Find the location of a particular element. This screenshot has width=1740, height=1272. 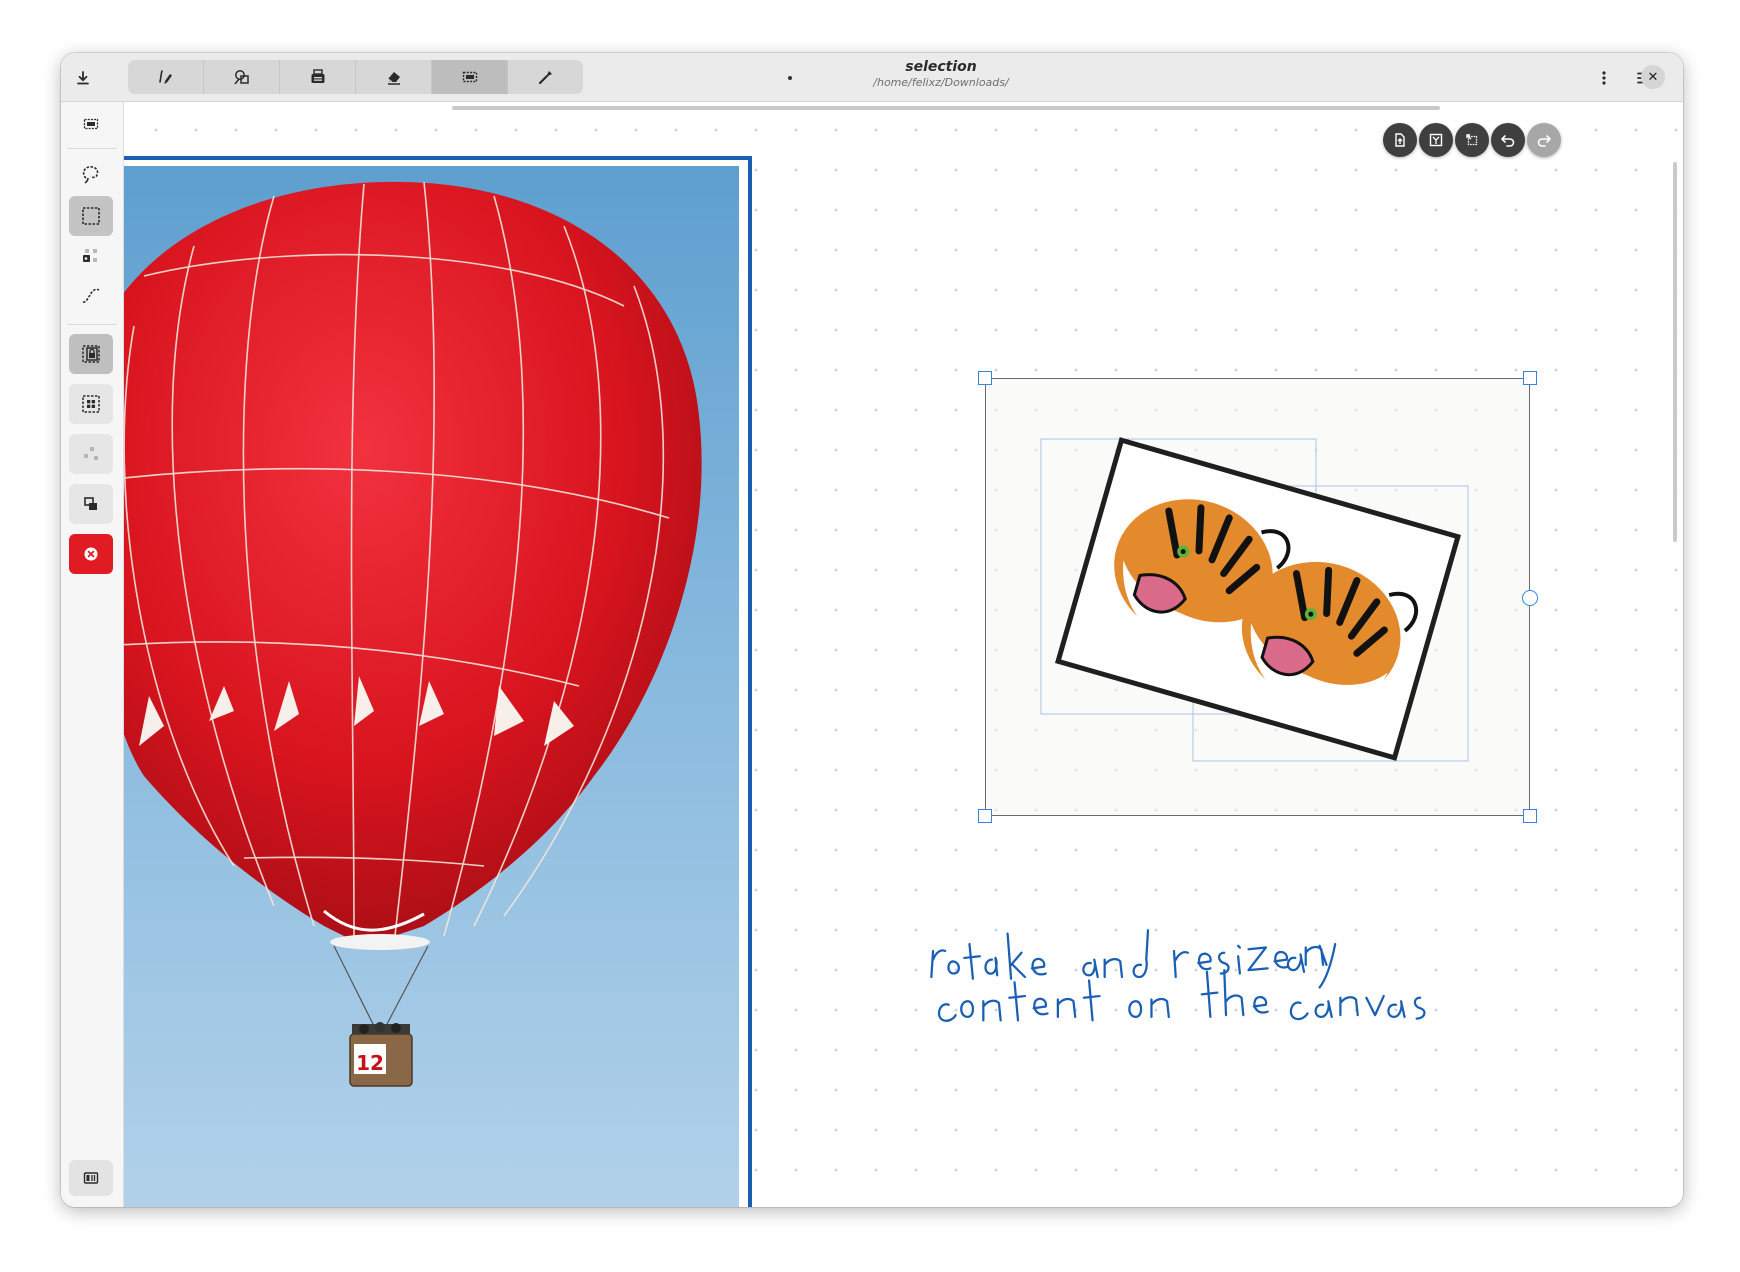

more-options-button is located at coordinates (1604, 78).